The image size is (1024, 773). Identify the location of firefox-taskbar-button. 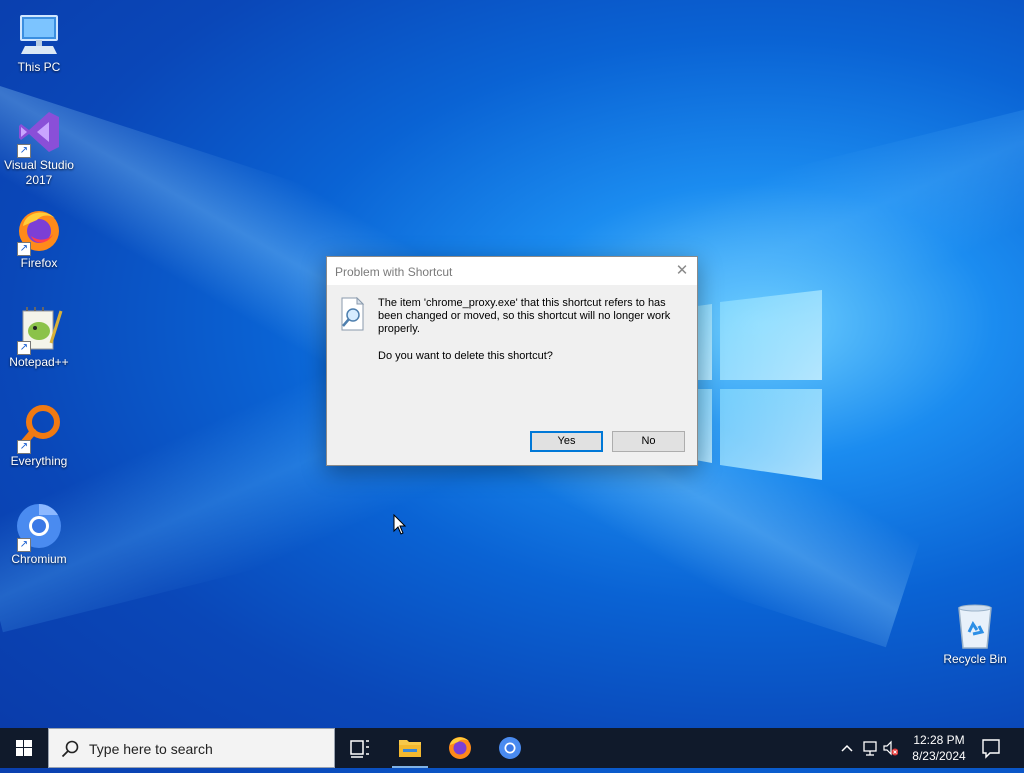
(460, 748).